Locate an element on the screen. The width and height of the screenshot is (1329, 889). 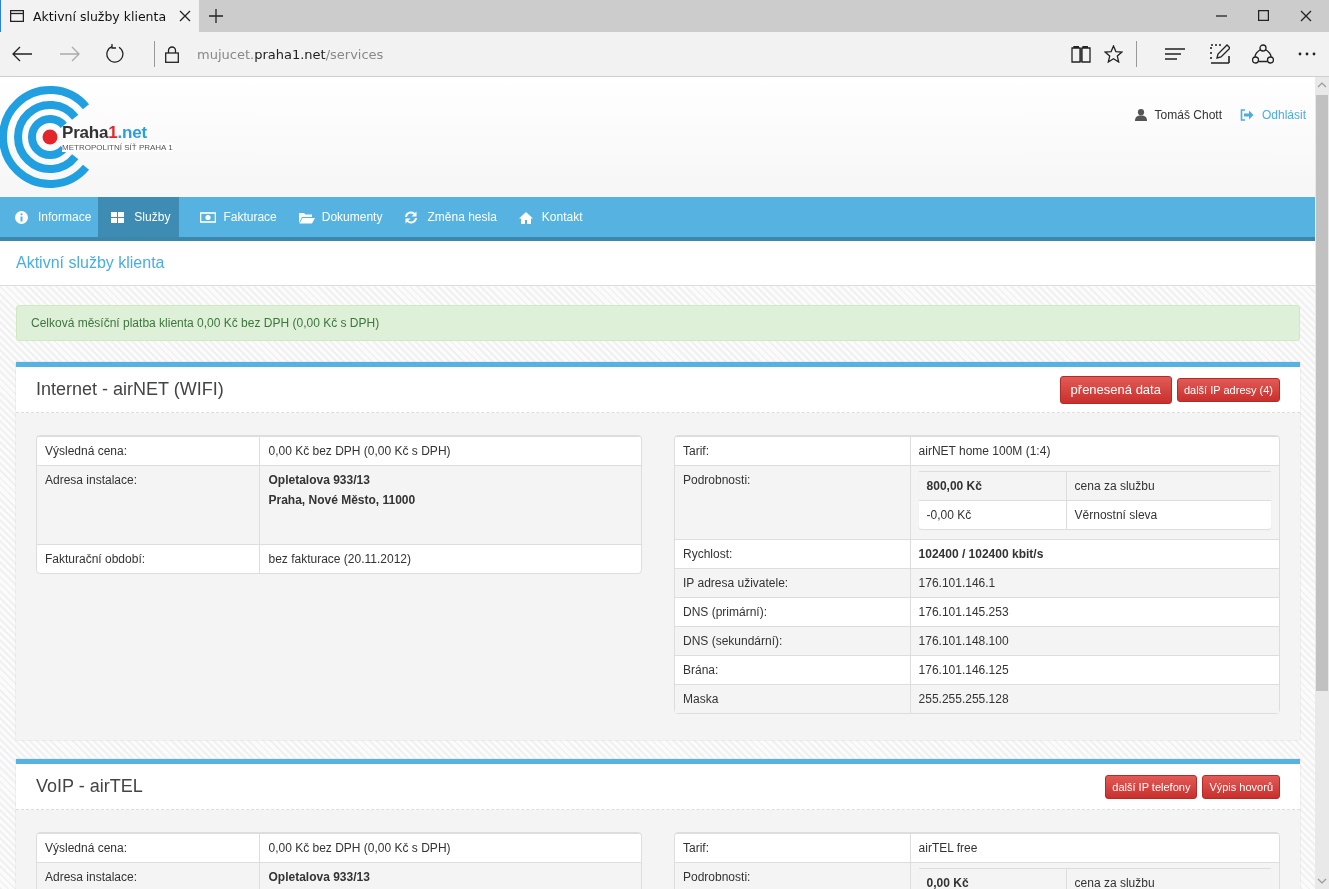
field-value: 176.101.146.1 is located at coordinates (1094, 582).